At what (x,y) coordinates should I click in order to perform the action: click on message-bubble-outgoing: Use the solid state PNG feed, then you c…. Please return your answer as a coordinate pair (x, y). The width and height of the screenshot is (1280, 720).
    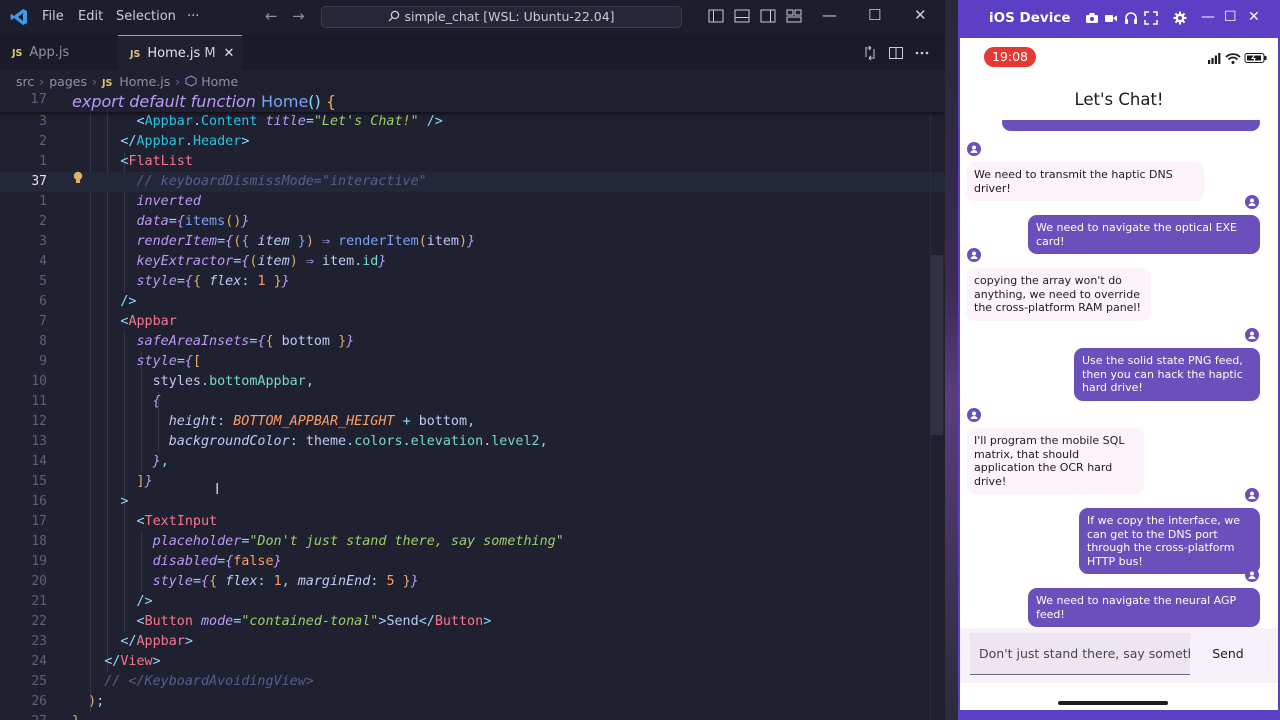
    Looking at the image, I should click on (1167, 374).